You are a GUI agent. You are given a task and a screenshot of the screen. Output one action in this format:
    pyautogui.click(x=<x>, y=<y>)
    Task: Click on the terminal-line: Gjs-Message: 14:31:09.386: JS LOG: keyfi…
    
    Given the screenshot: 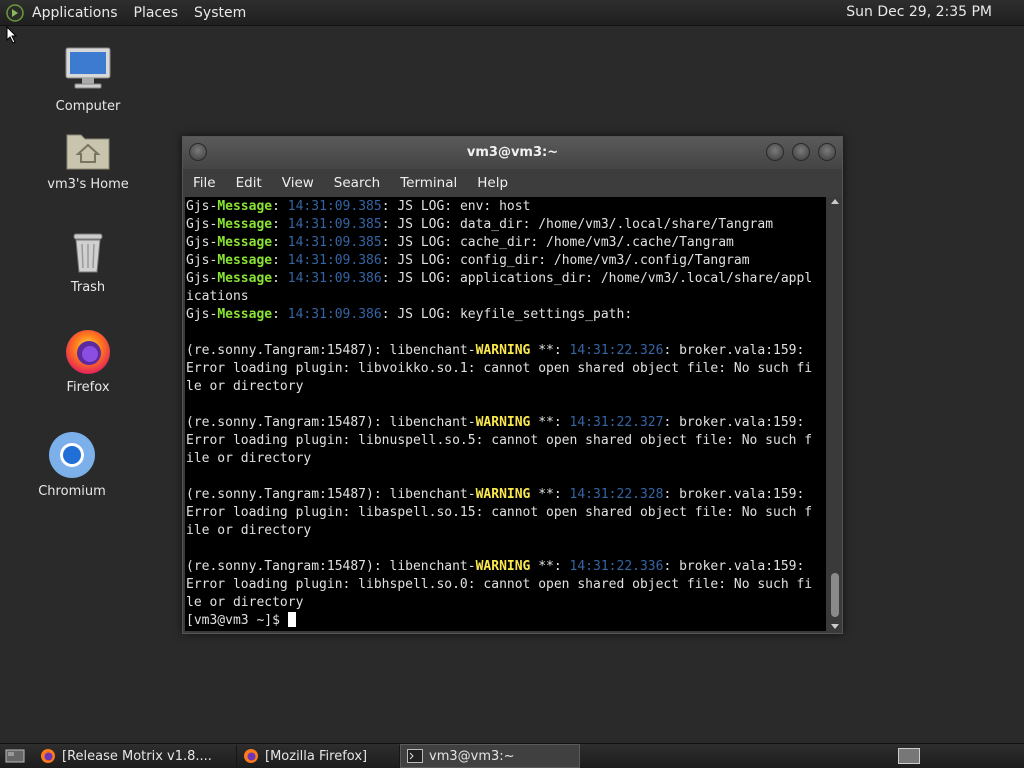 What is the action you would take?
    pyautogui.click(x=506, y=315)
    